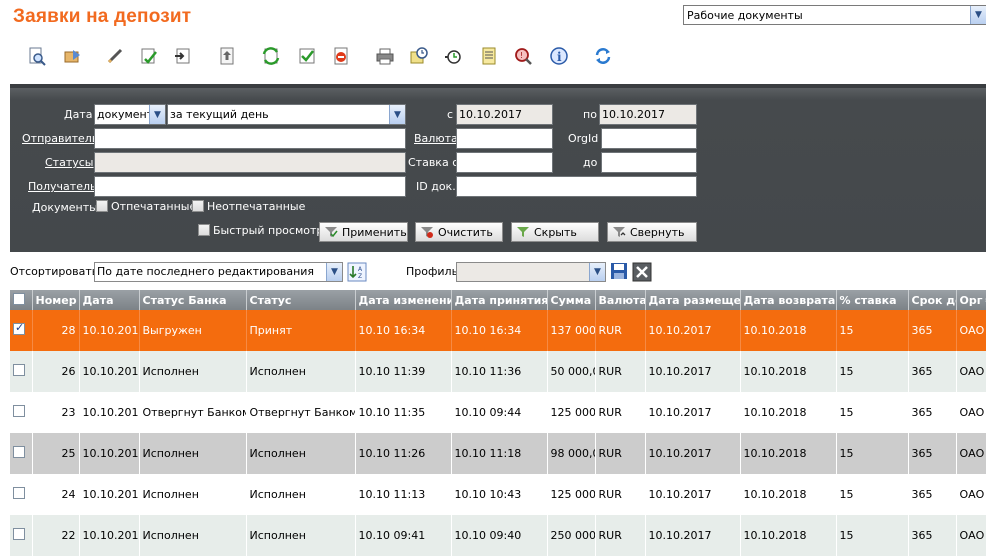 Image resolution: width=986 pixels, height=556 pixels. What do you see at coordinates (115, 56) in the screenshot?
I see `edit-icon` at bounding box center [115, 56].